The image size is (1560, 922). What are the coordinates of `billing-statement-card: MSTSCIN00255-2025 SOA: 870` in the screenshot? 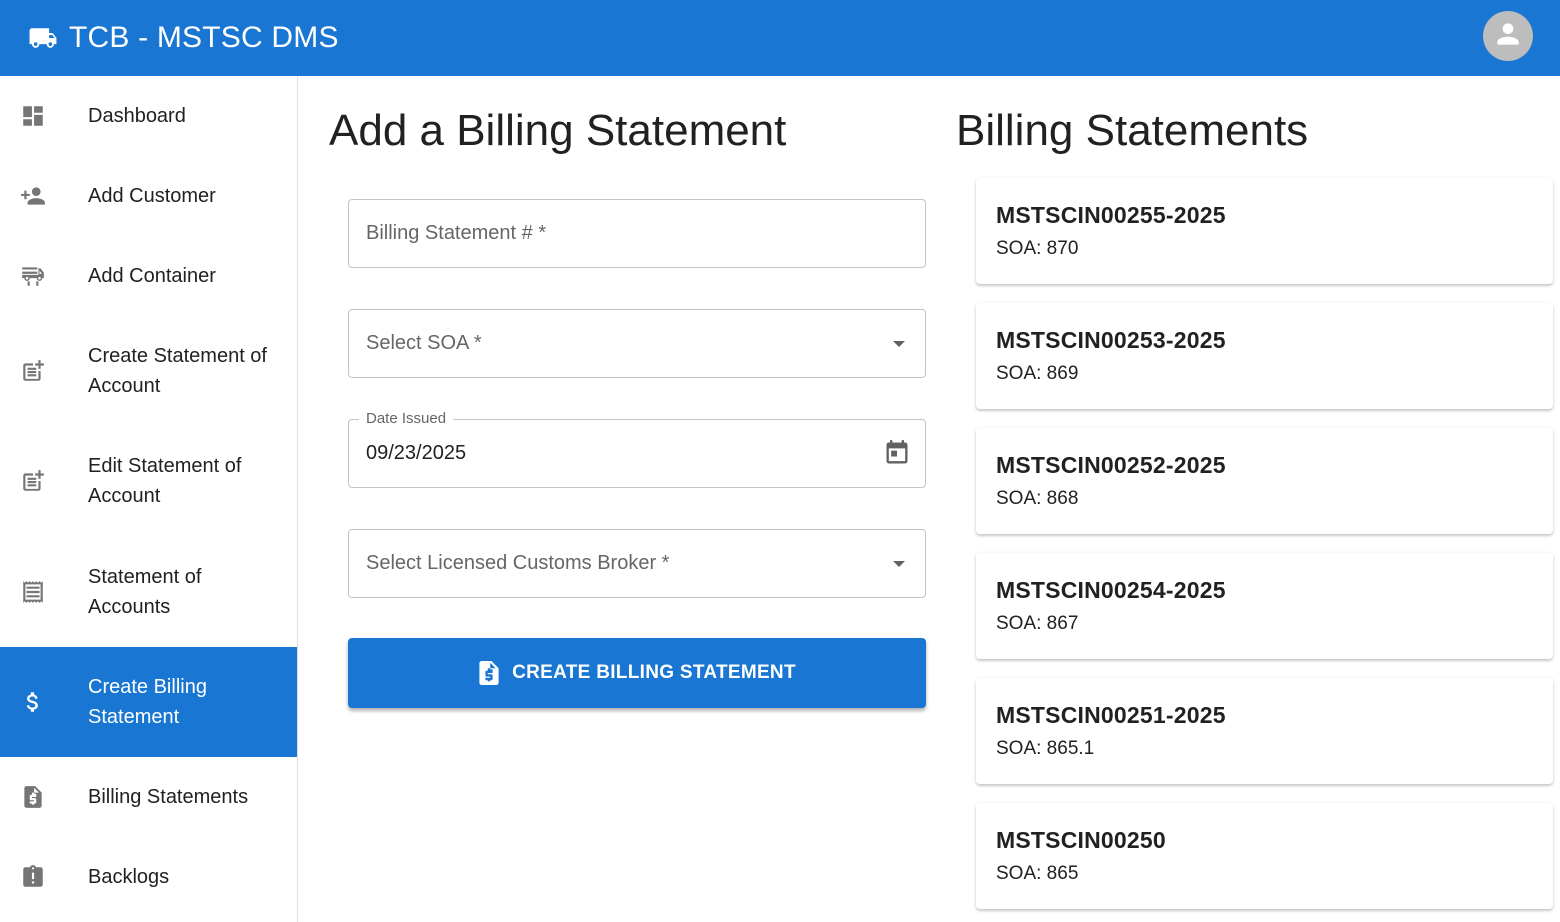 It's located at (1264, 231).